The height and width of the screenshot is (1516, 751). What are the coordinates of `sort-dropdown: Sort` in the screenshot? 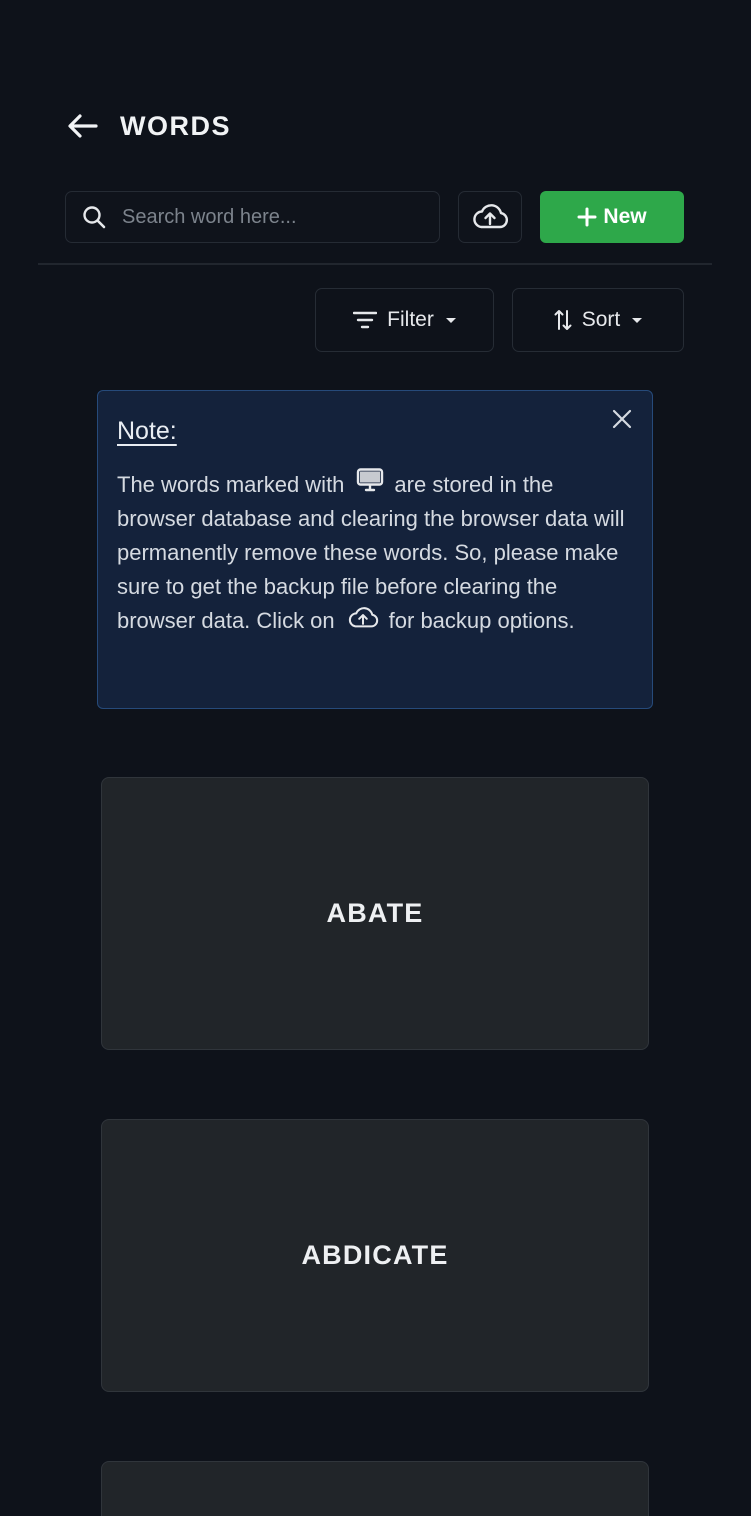 It's located at (598, 320).